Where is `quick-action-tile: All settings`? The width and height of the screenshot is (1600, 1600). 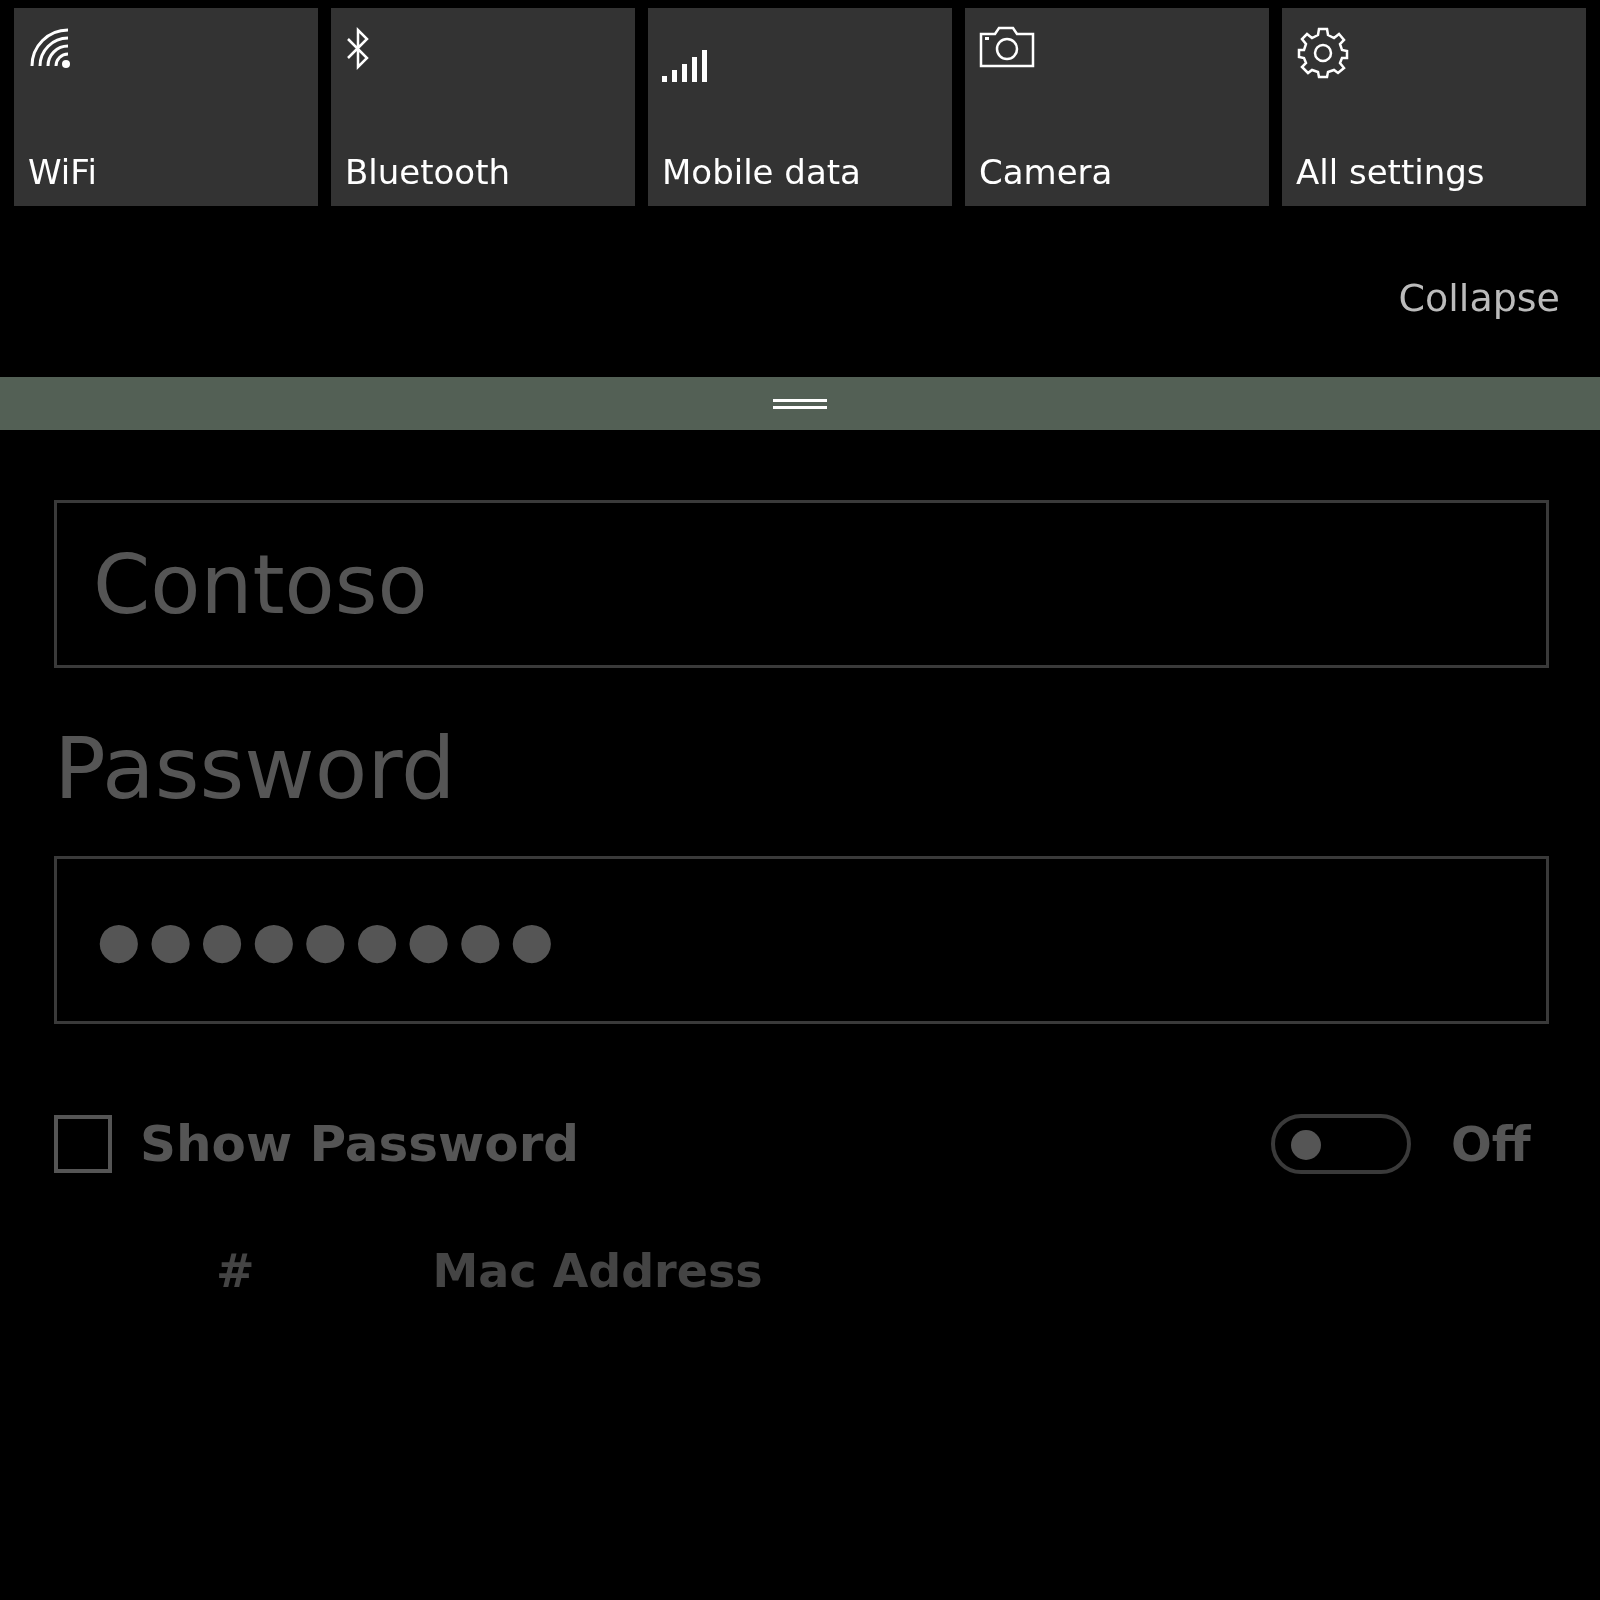
quick-action-tile: All settings is located at coordinates (1434, 107).